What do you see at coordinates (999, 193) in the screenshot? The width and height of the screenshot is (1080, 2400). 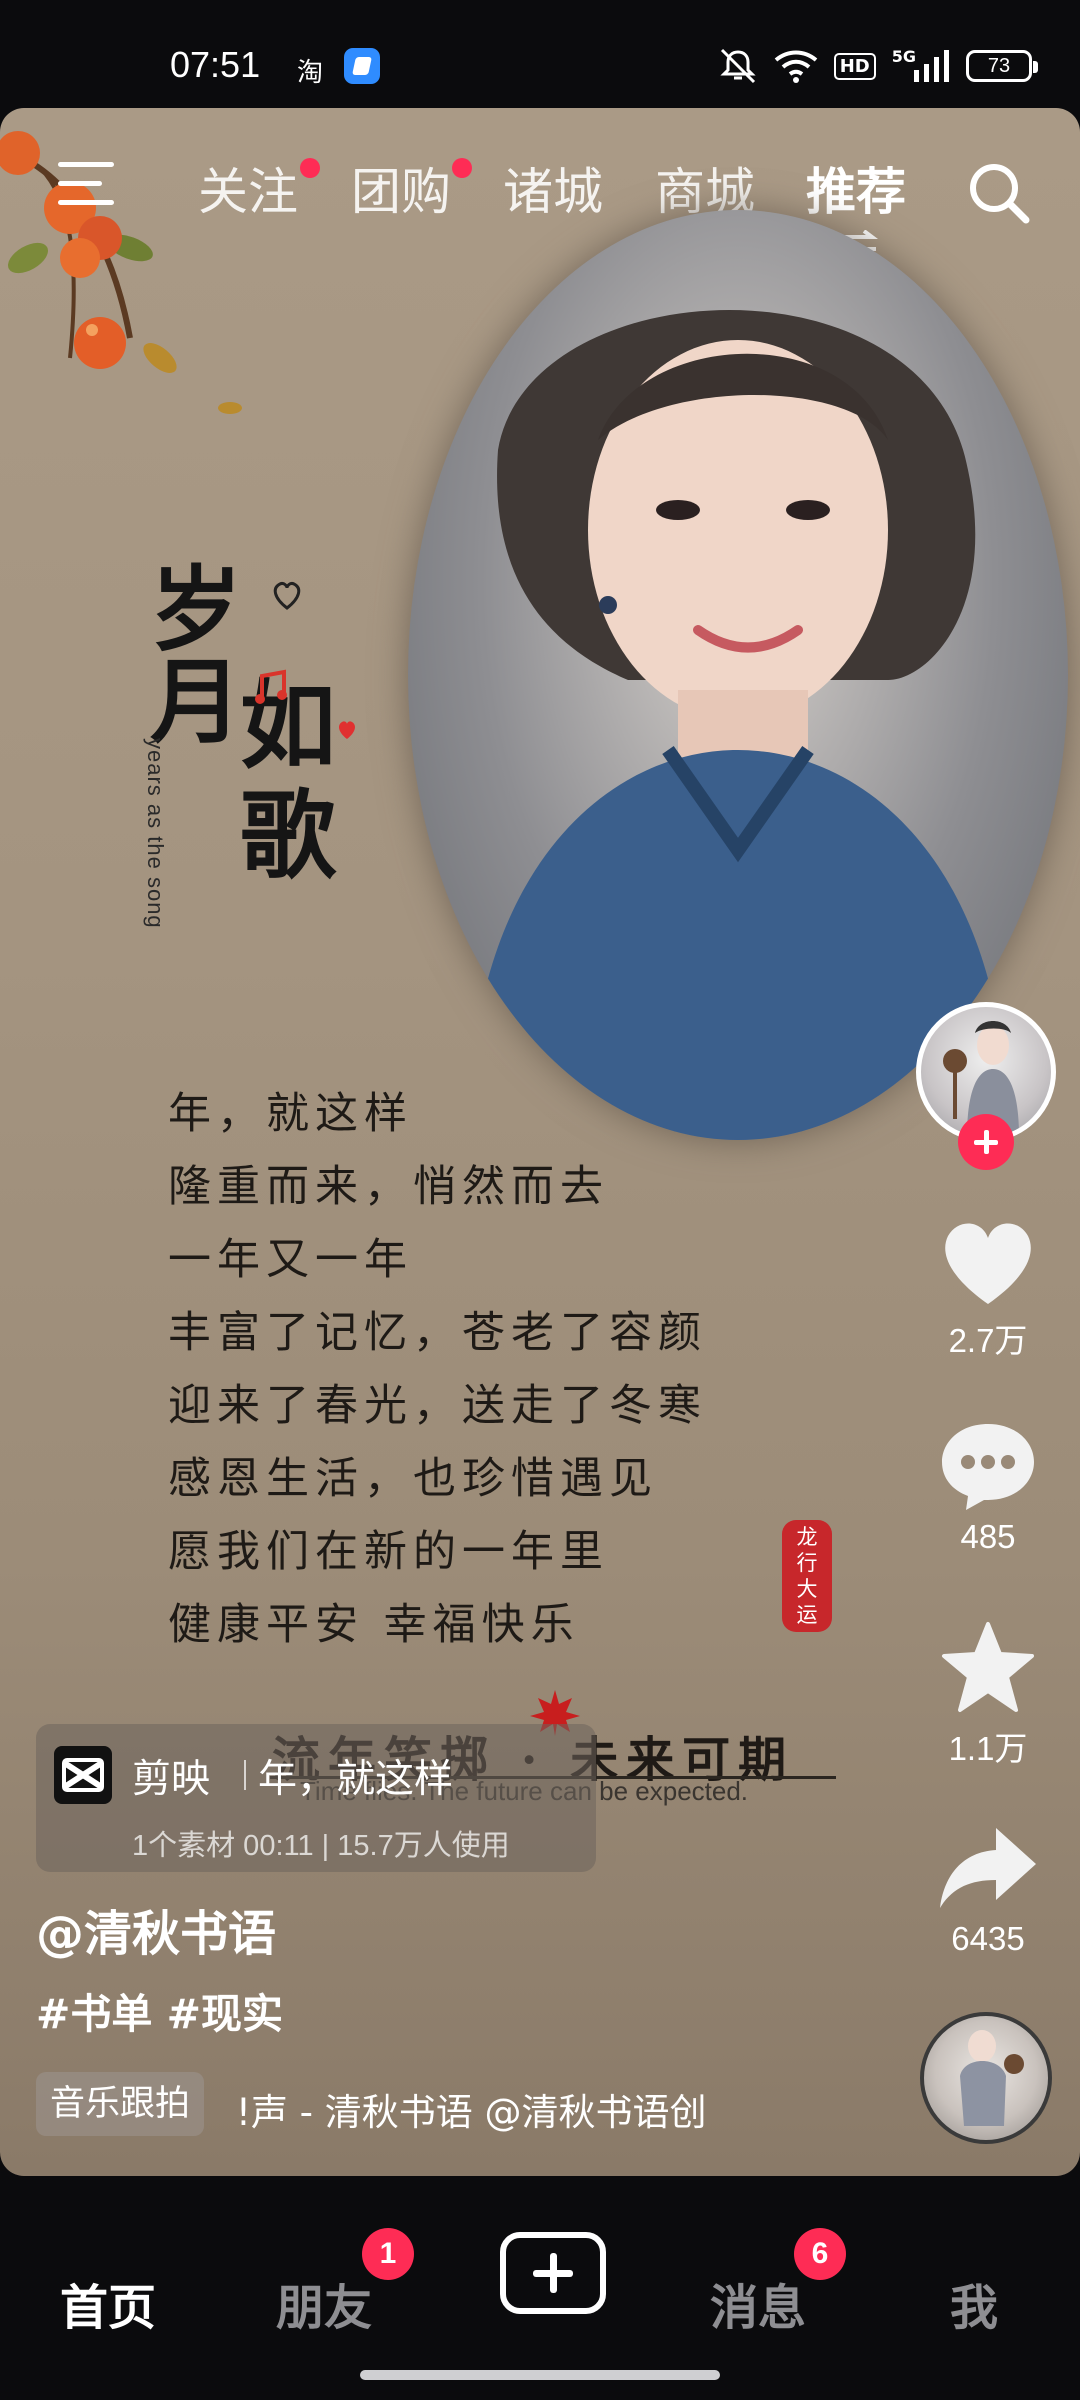 I see `search-icon` at bounding box center [999, 193].